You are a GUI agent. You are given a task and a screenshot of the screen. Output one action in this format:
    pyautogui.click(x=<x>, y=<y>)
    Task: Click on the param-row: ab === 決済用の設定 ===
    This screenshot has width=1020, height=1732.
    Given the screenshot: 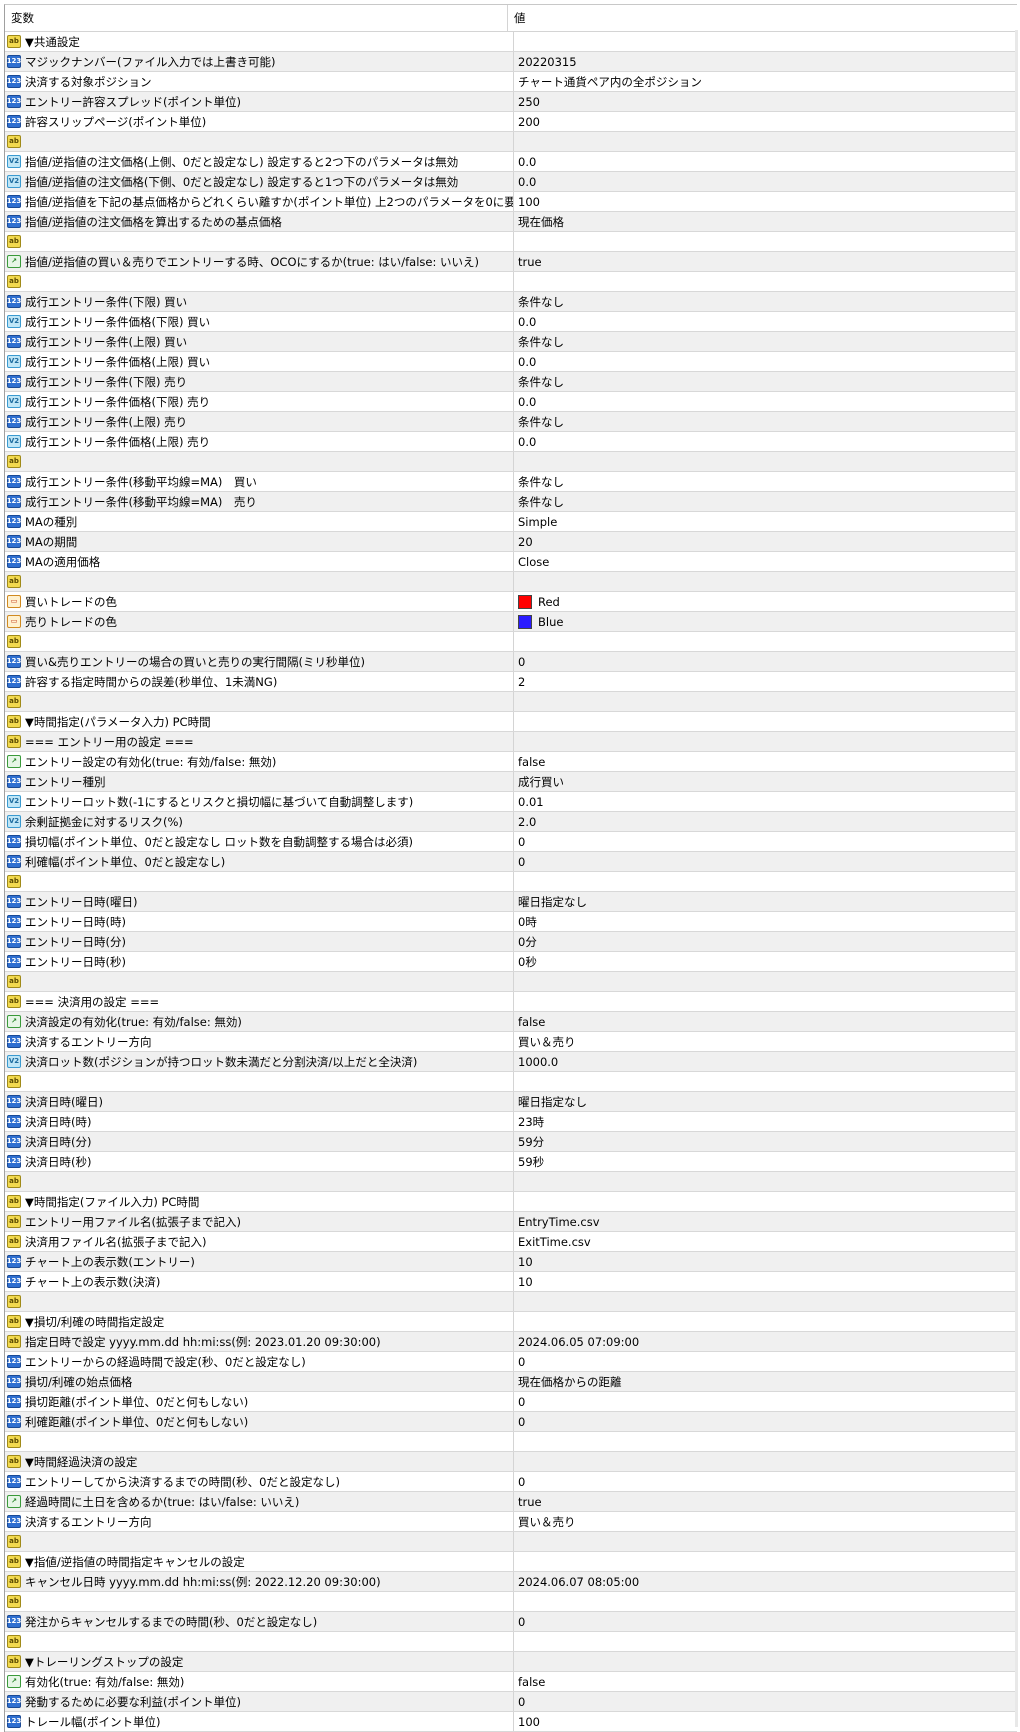 What is the action you would take?
    pyautogui.click(x=511, y=1002)
    